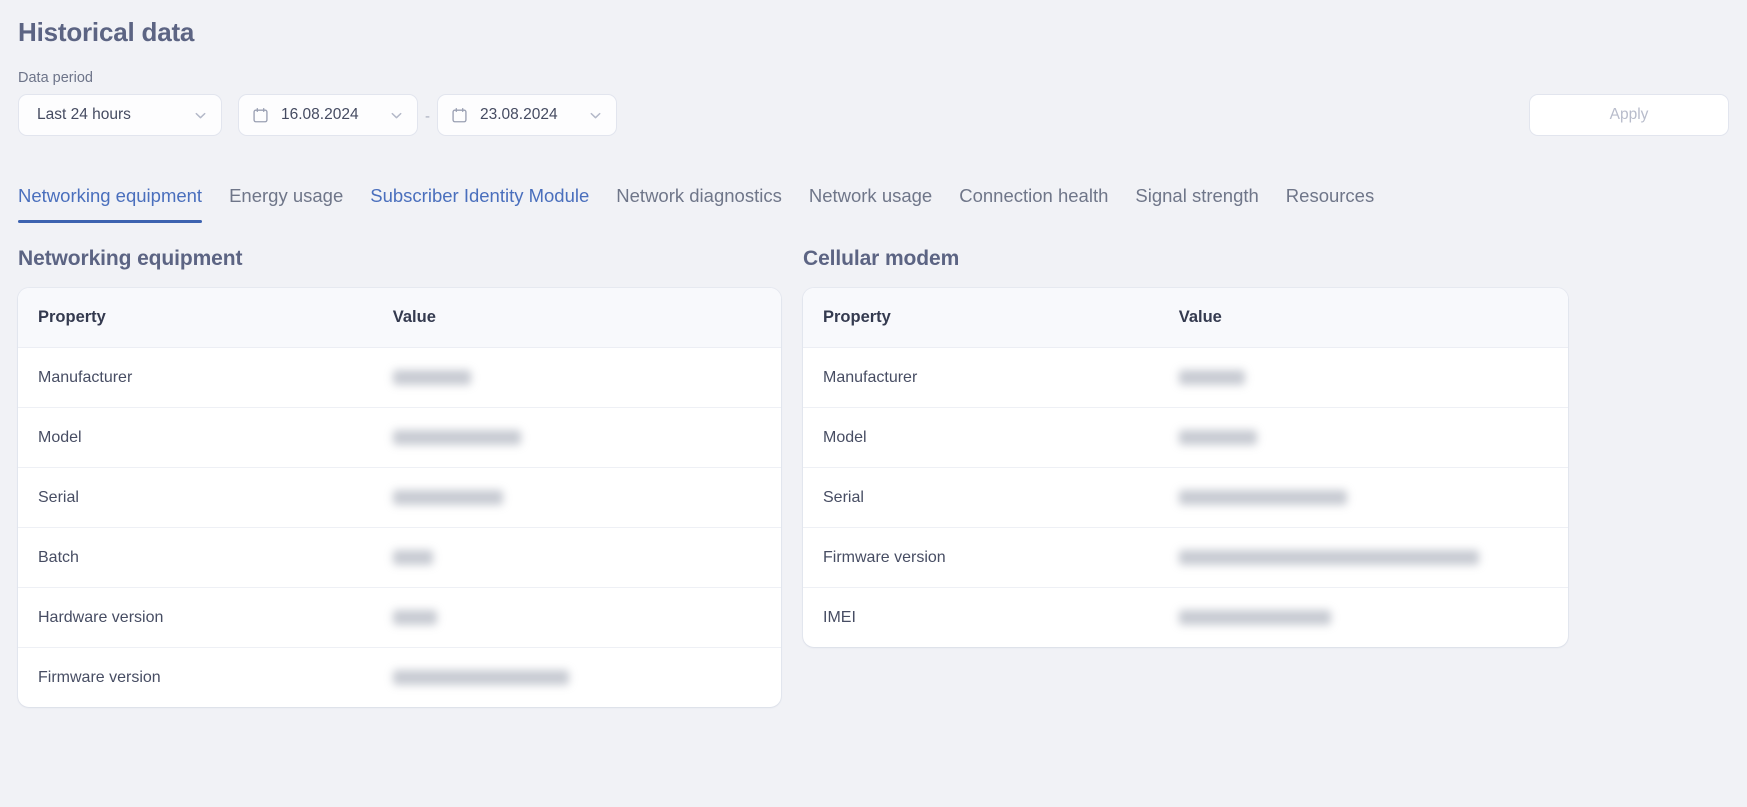 This screenshot has width=1747, height=807. I want to click on tab-connection-health: Connection health, so click(1033, 203).